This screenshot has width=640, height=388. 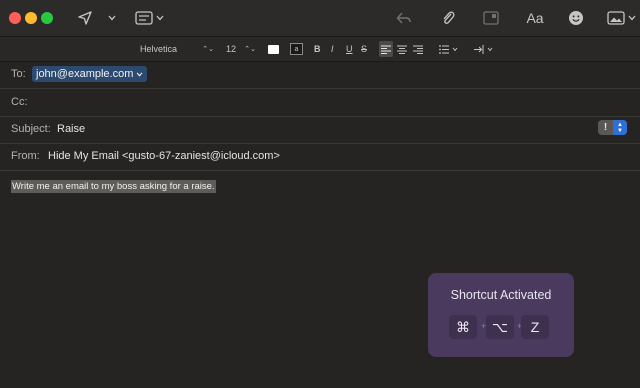 What do you see at coordinates (364, 49) in the screenshot?
I see `strikethrough-button: S` at bounding box center [364, 49].